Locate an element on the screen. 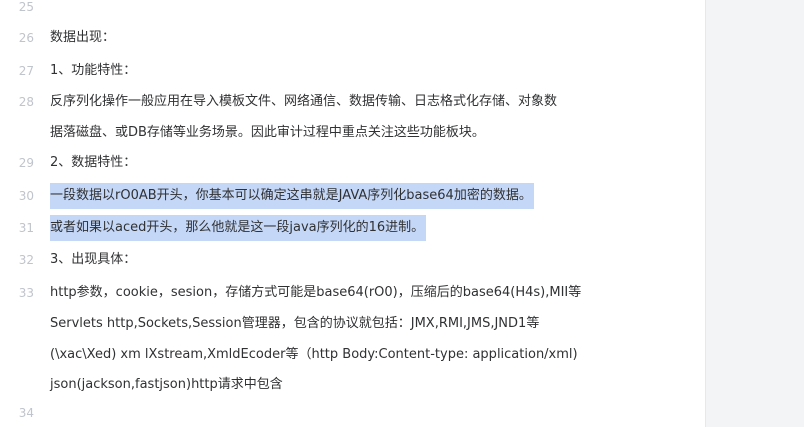 The width and height of the screenshot is (804, 427). editor-line: 25 is located at coordinates (352, 10).